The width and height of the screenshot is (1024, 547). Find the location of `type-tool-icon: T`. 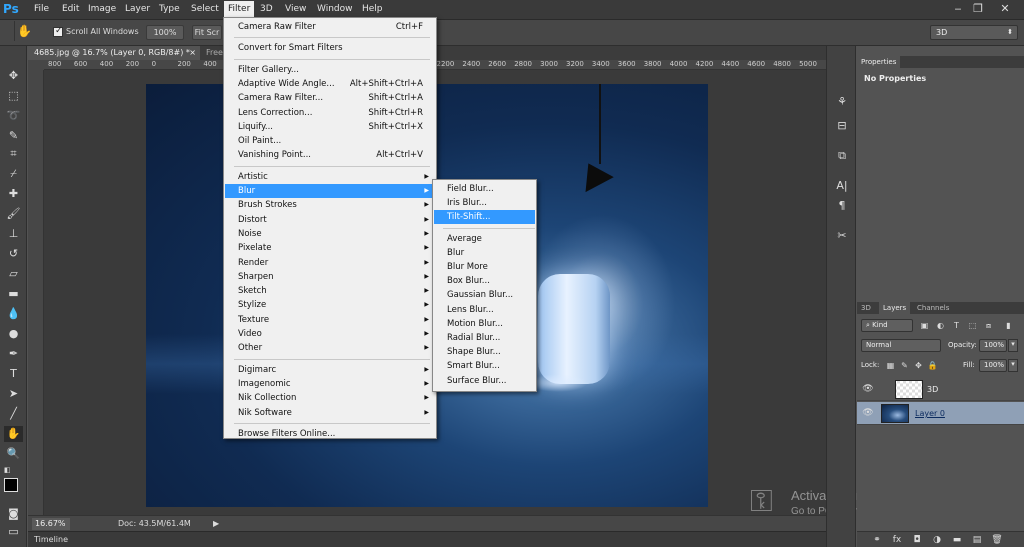

type-tool-icon: T is located at coordinates (13, 374).